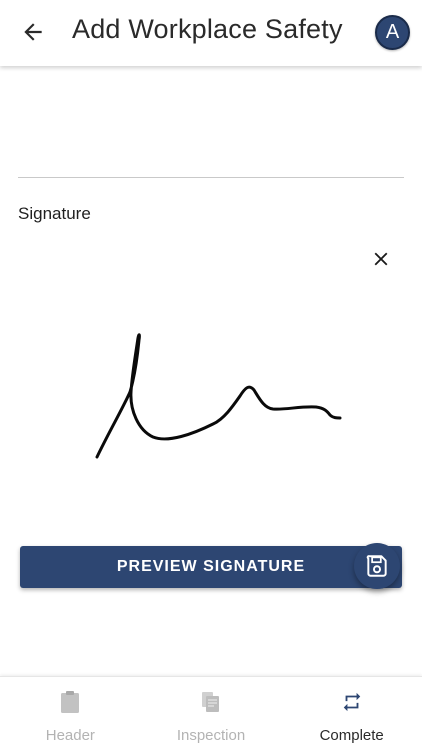 This screenshot has height=750, width=422. What do you see at coordinates (351, 735) in the screenshot?
I see `nav-label: Complete` at bounding box center [351, 735].